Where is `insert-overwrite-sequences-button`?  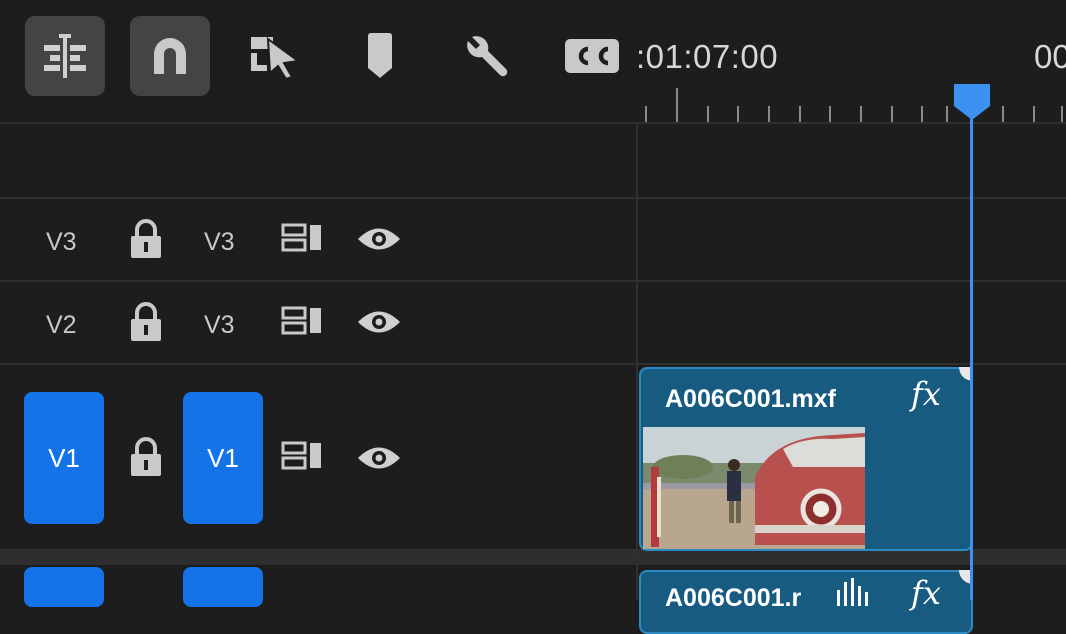
insert-overwrite-sequences-button is located at coordinates (65, 56).